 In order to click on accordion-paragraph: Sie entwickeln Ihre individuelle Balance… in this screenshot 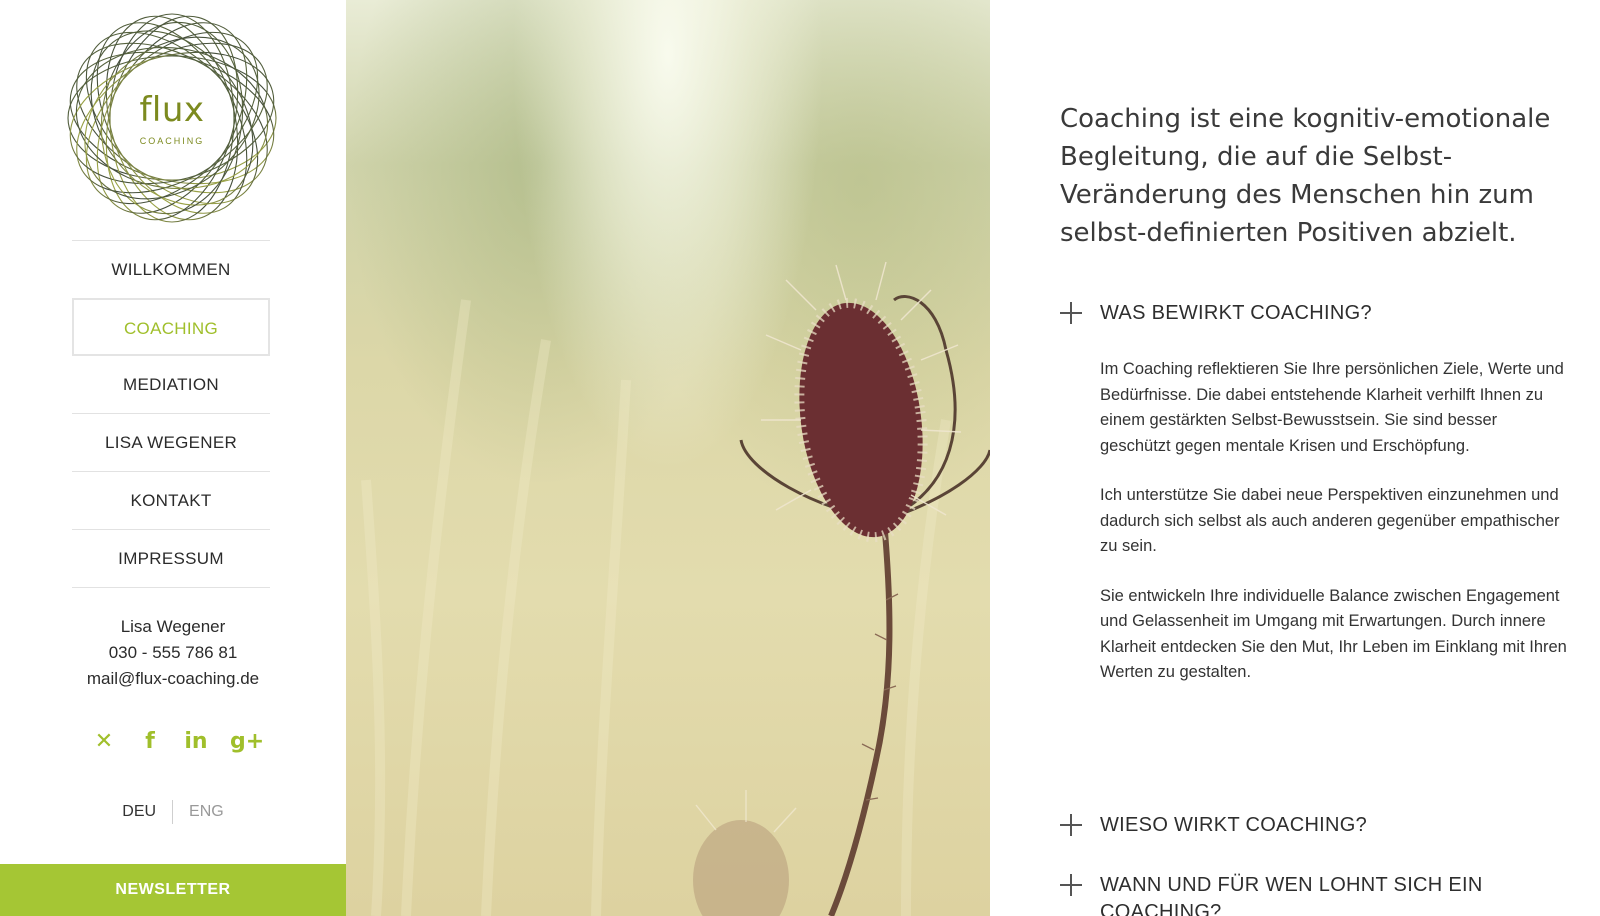, I will do `click(1333, 634)`.